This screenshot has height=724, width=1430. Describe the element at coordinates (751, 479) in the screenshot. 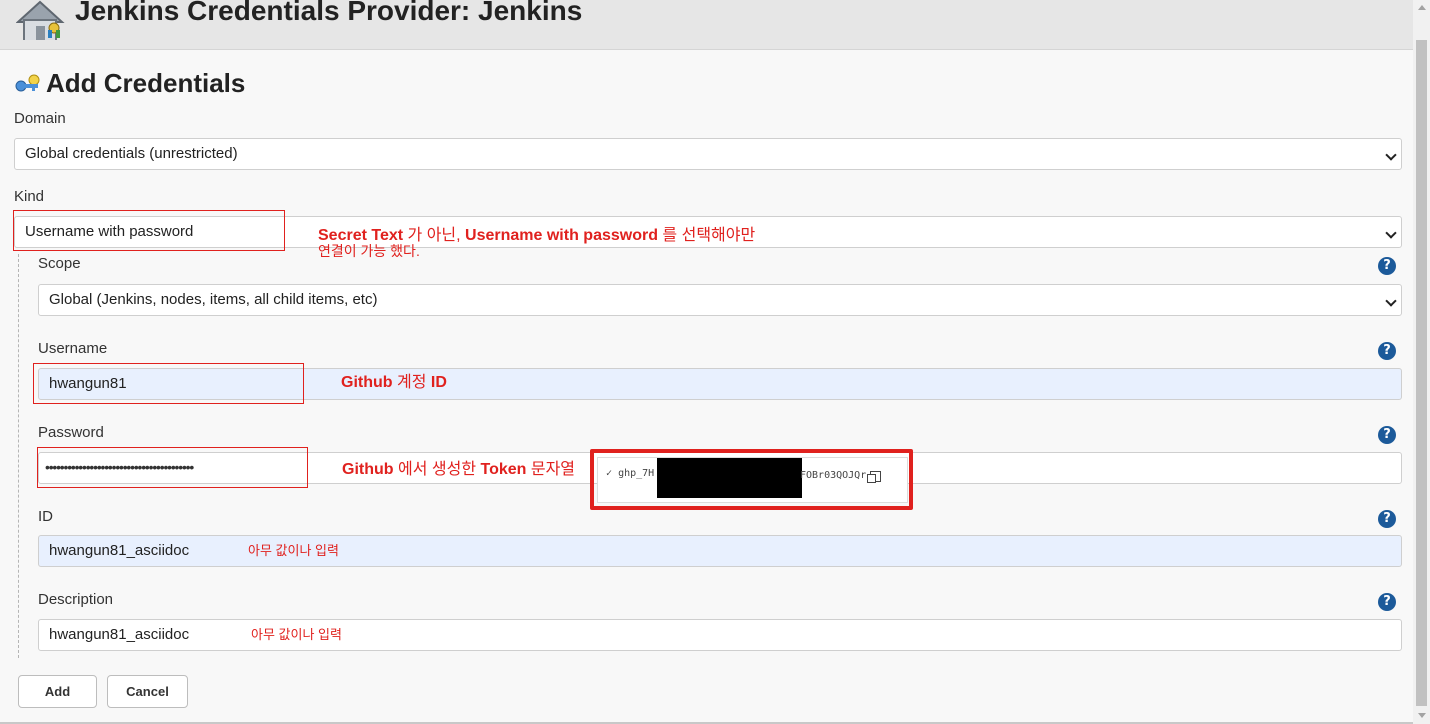

I see `token-highlight-box` at that location.